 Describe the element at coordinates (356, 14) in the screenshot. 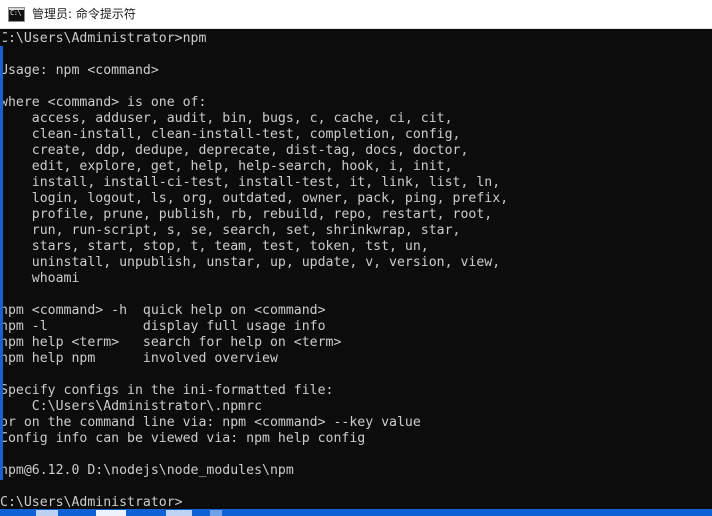

I see `title-bar: C:\ 管理员: 命令提示符` at that location.